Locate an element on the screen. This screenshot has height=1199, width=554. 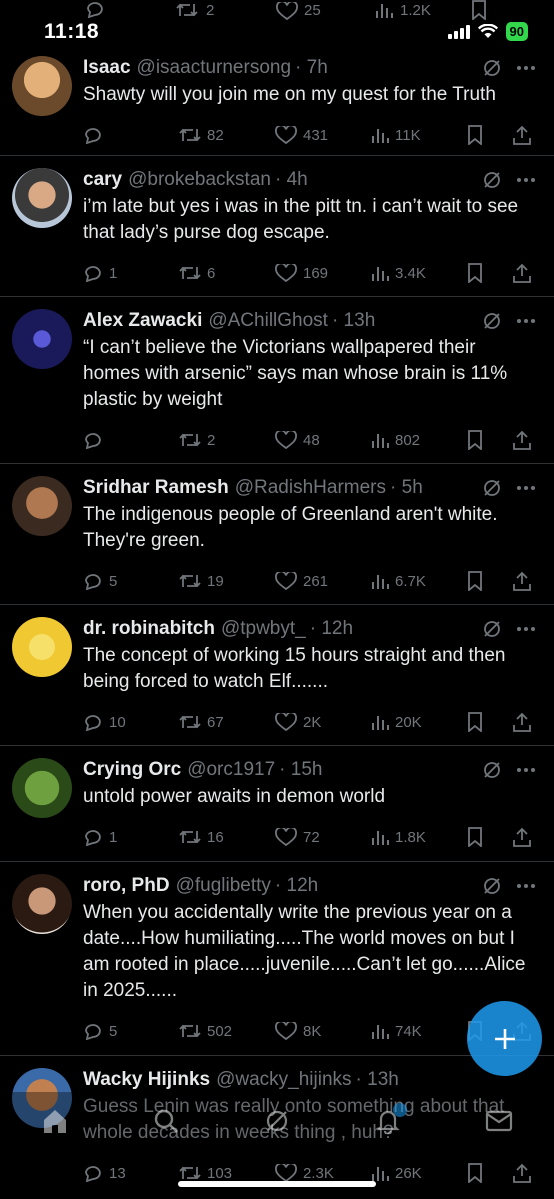
views-button: 26K is located at coordinates (419, 1173).